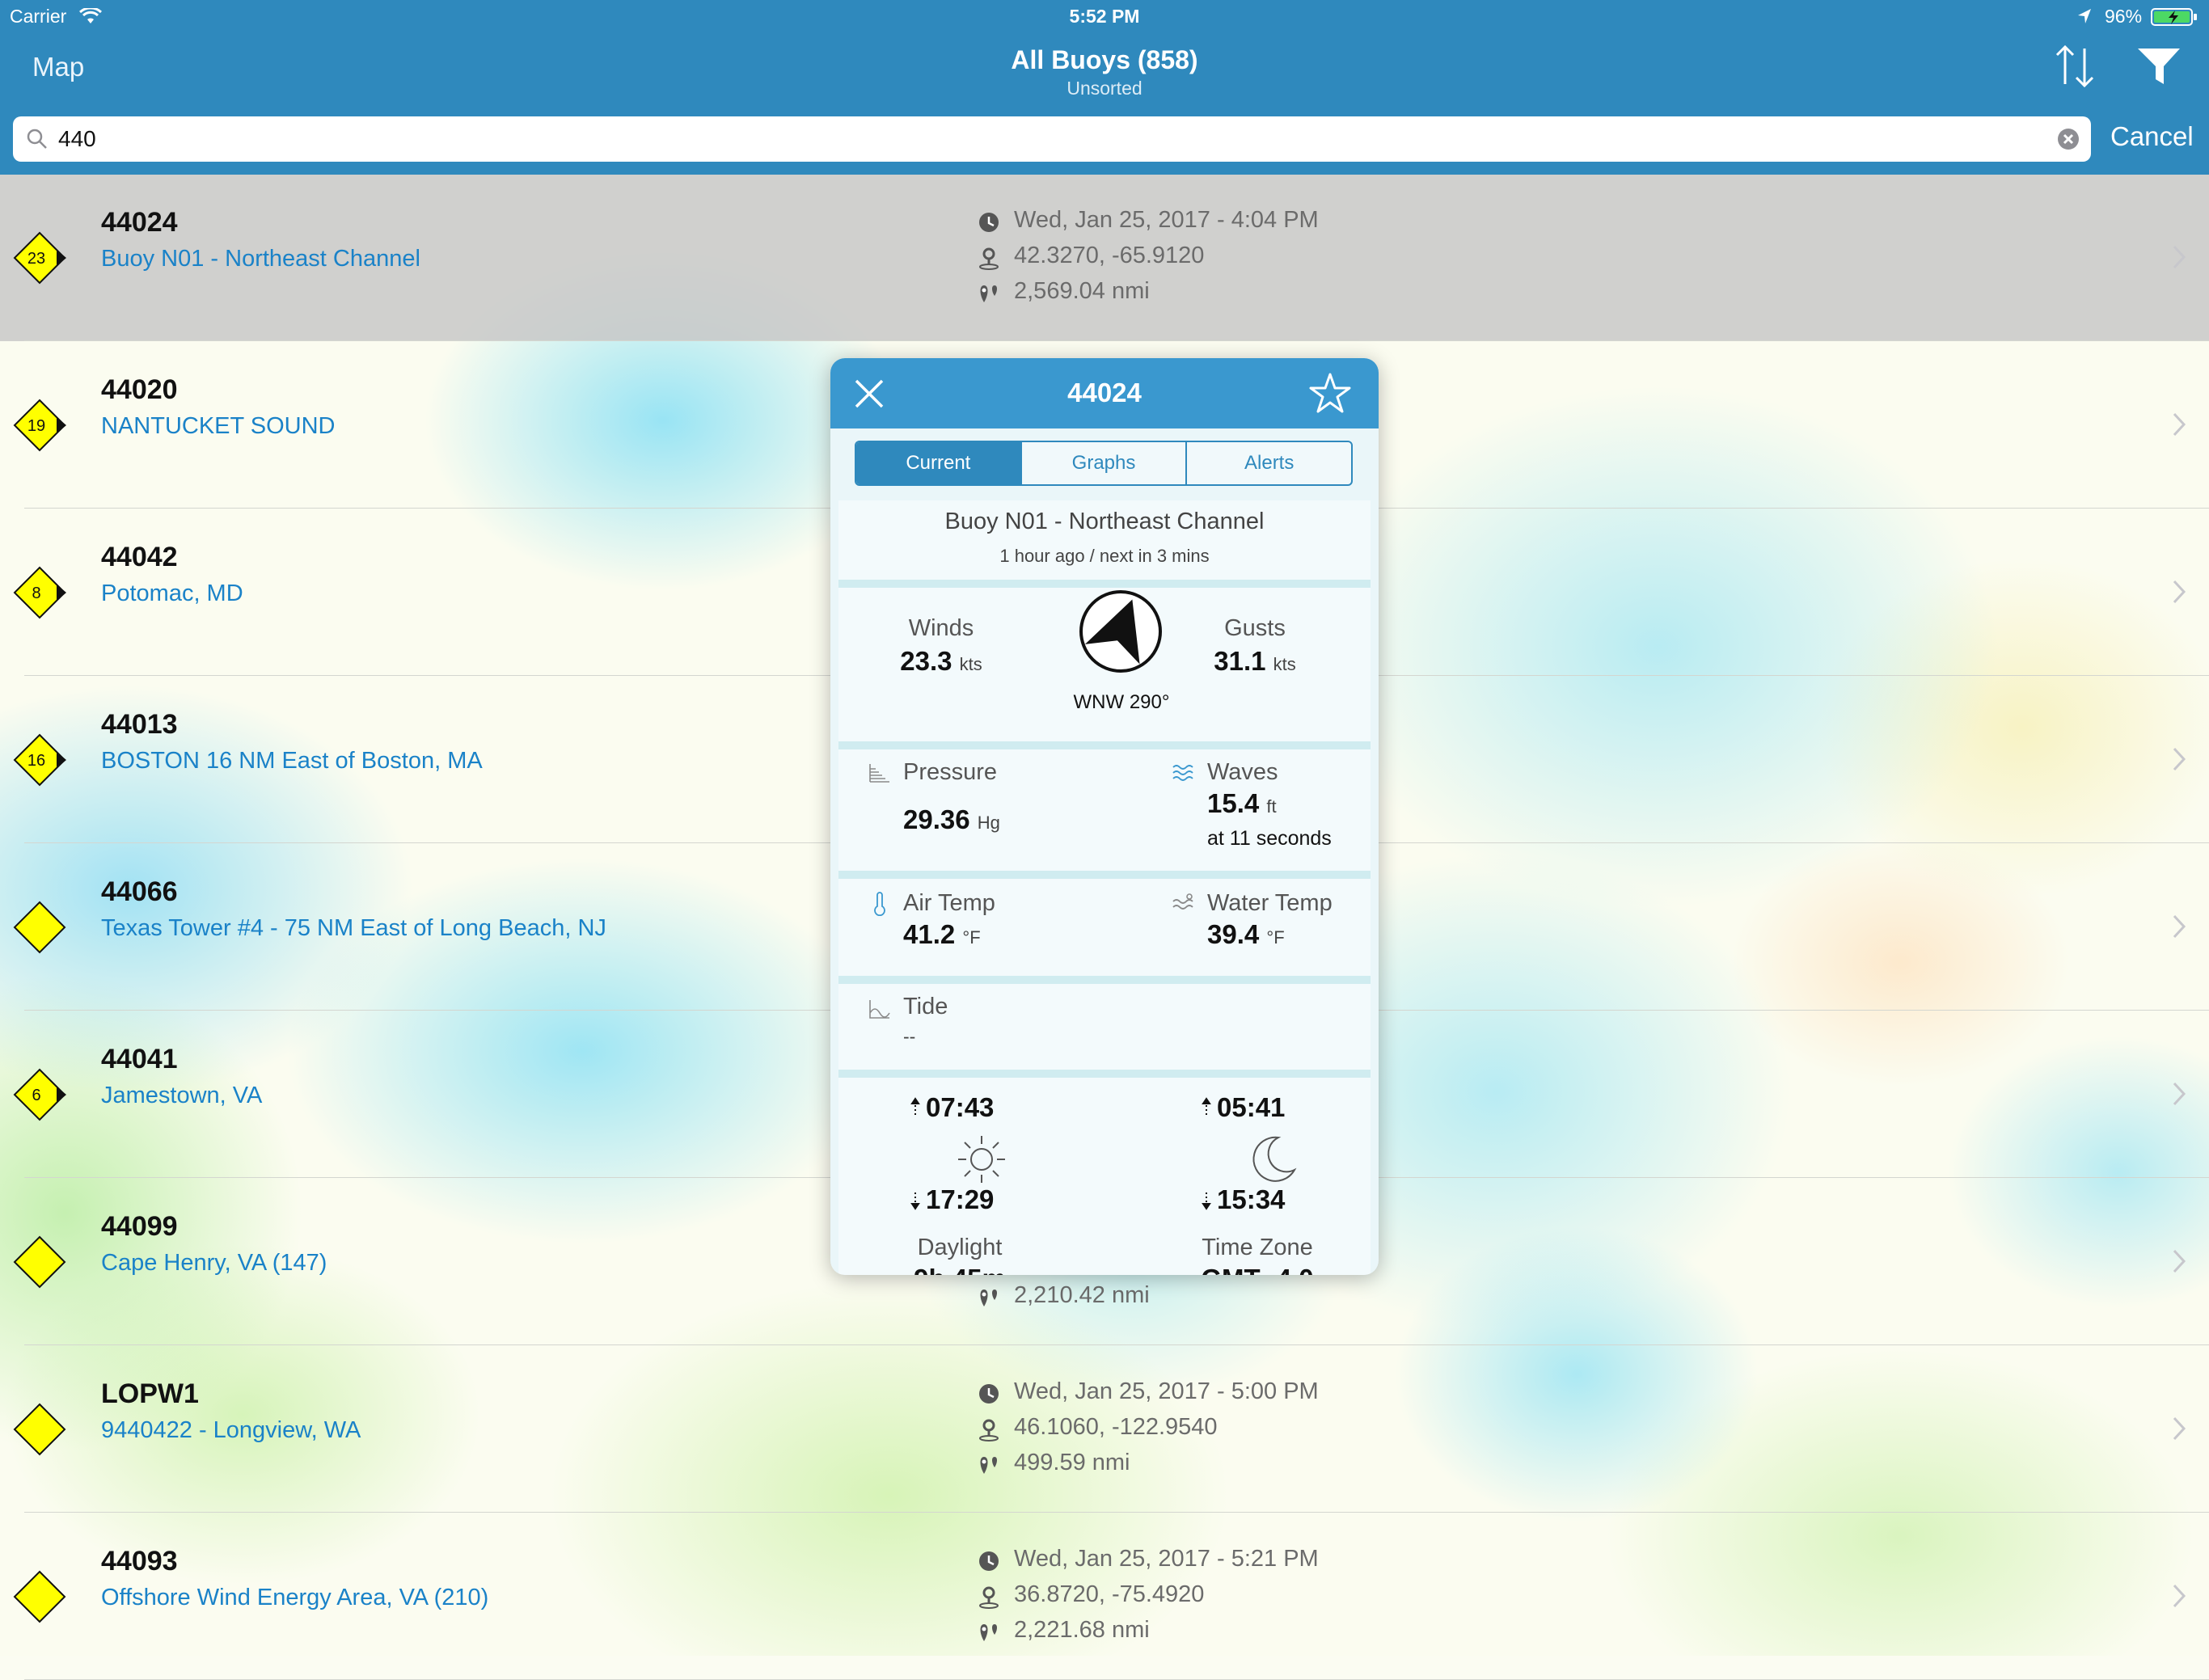 The image size is (2209, 1680). What do you see at coordinates (1255, 661) in the screenshot?
I see `gusts-value: 31.1 kts` at bounding box center [1255, 661].